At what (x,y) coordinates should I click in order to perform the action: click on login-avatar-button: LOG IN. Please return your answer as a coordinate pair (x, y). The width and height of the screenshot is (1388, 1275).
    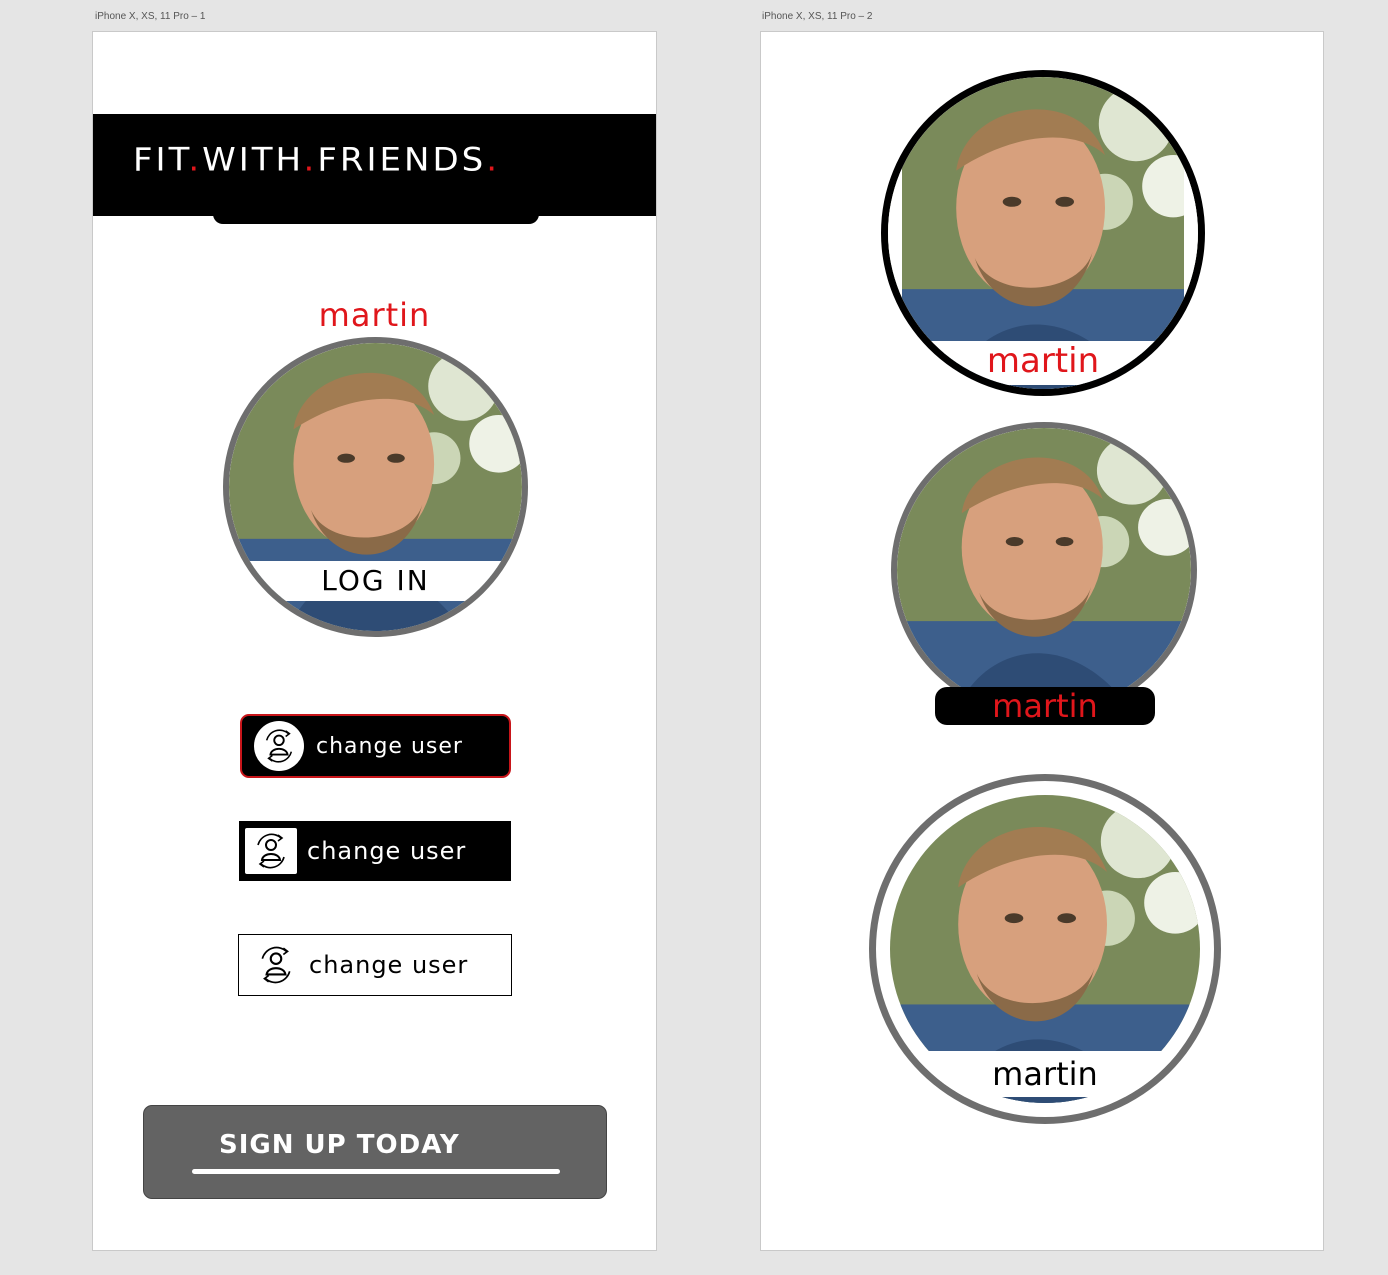
    Looking at the image, I should click on (375, 487).